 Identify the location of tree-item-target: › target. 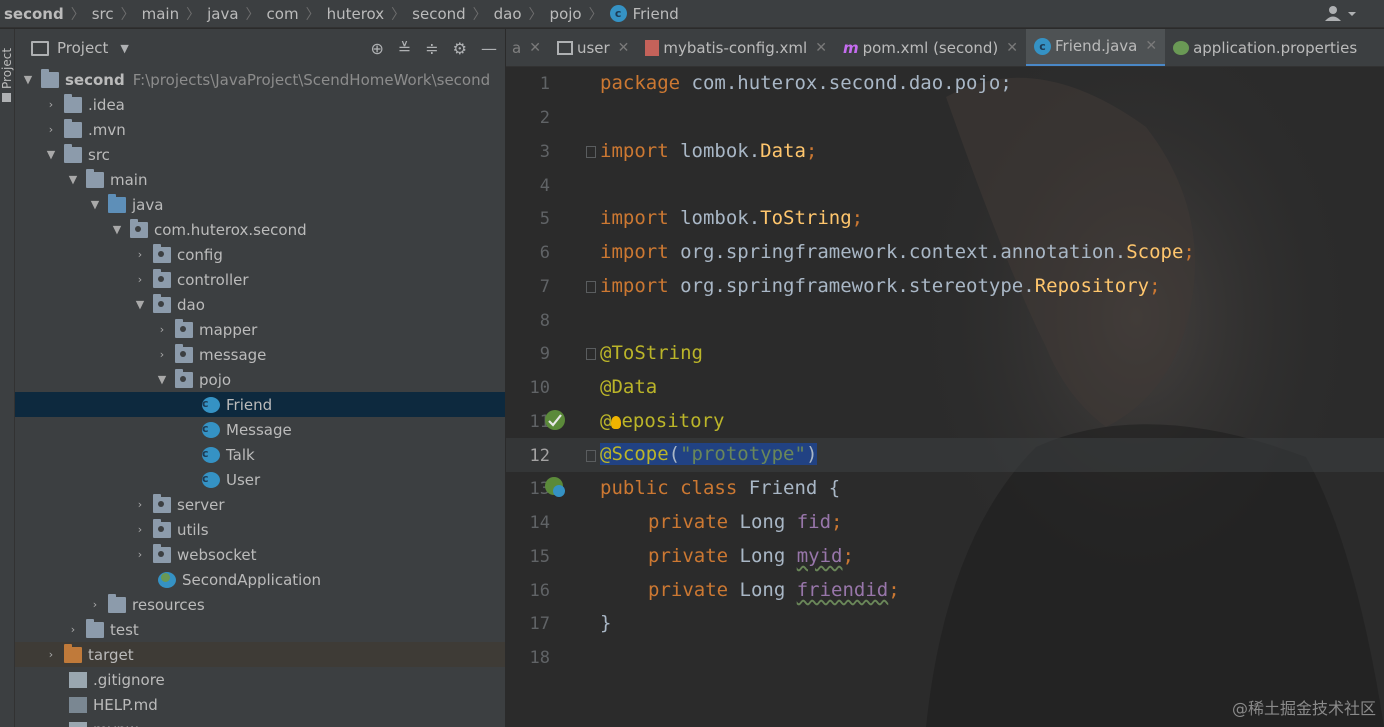
(260, 654).